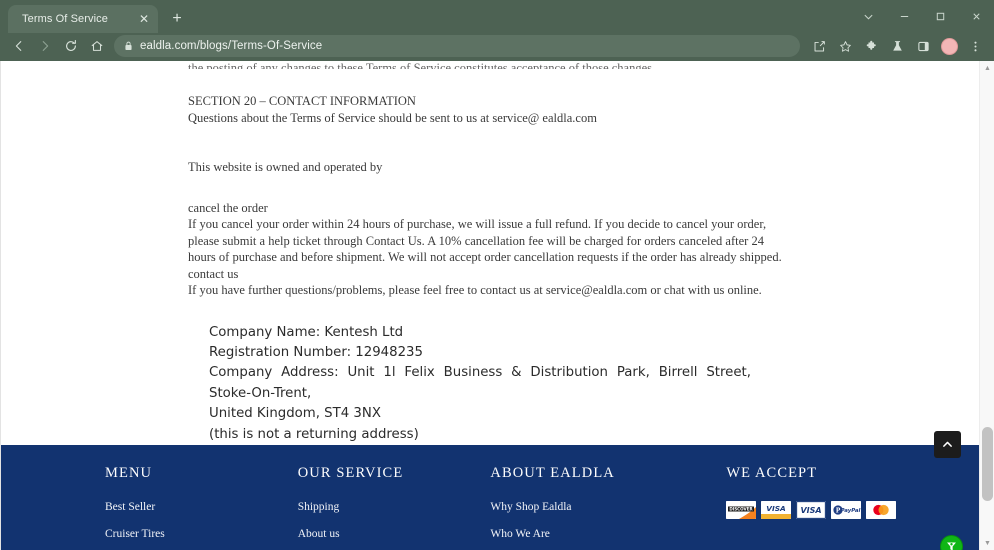  I want to click on tab-strip: Terms Of Service ✕ +, so click(497, 16).